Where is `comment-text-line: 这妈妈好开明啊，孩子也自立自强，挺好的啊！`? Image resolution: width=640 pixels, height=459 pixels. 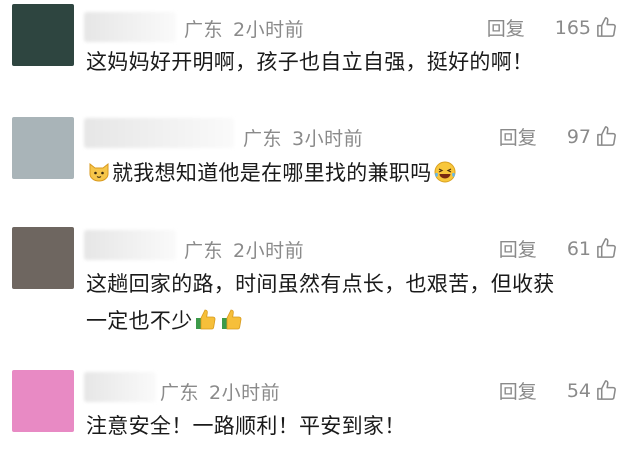 comment-text-line: 这妈妈好开明啊，孩子也自立自强，挺好的啊！ is located at coordinates (310, 62).